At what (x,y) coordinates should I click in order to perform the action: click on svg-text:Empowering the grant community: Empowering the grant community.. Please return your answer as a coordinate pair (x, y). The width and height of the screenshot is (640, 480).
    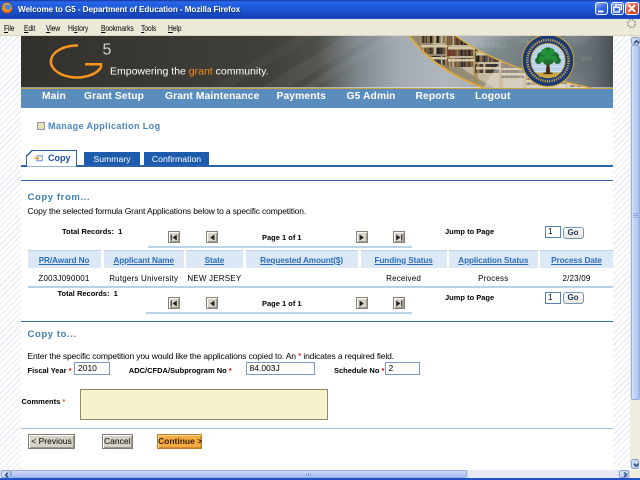
    Looking at the image, I should click on (189, 72).